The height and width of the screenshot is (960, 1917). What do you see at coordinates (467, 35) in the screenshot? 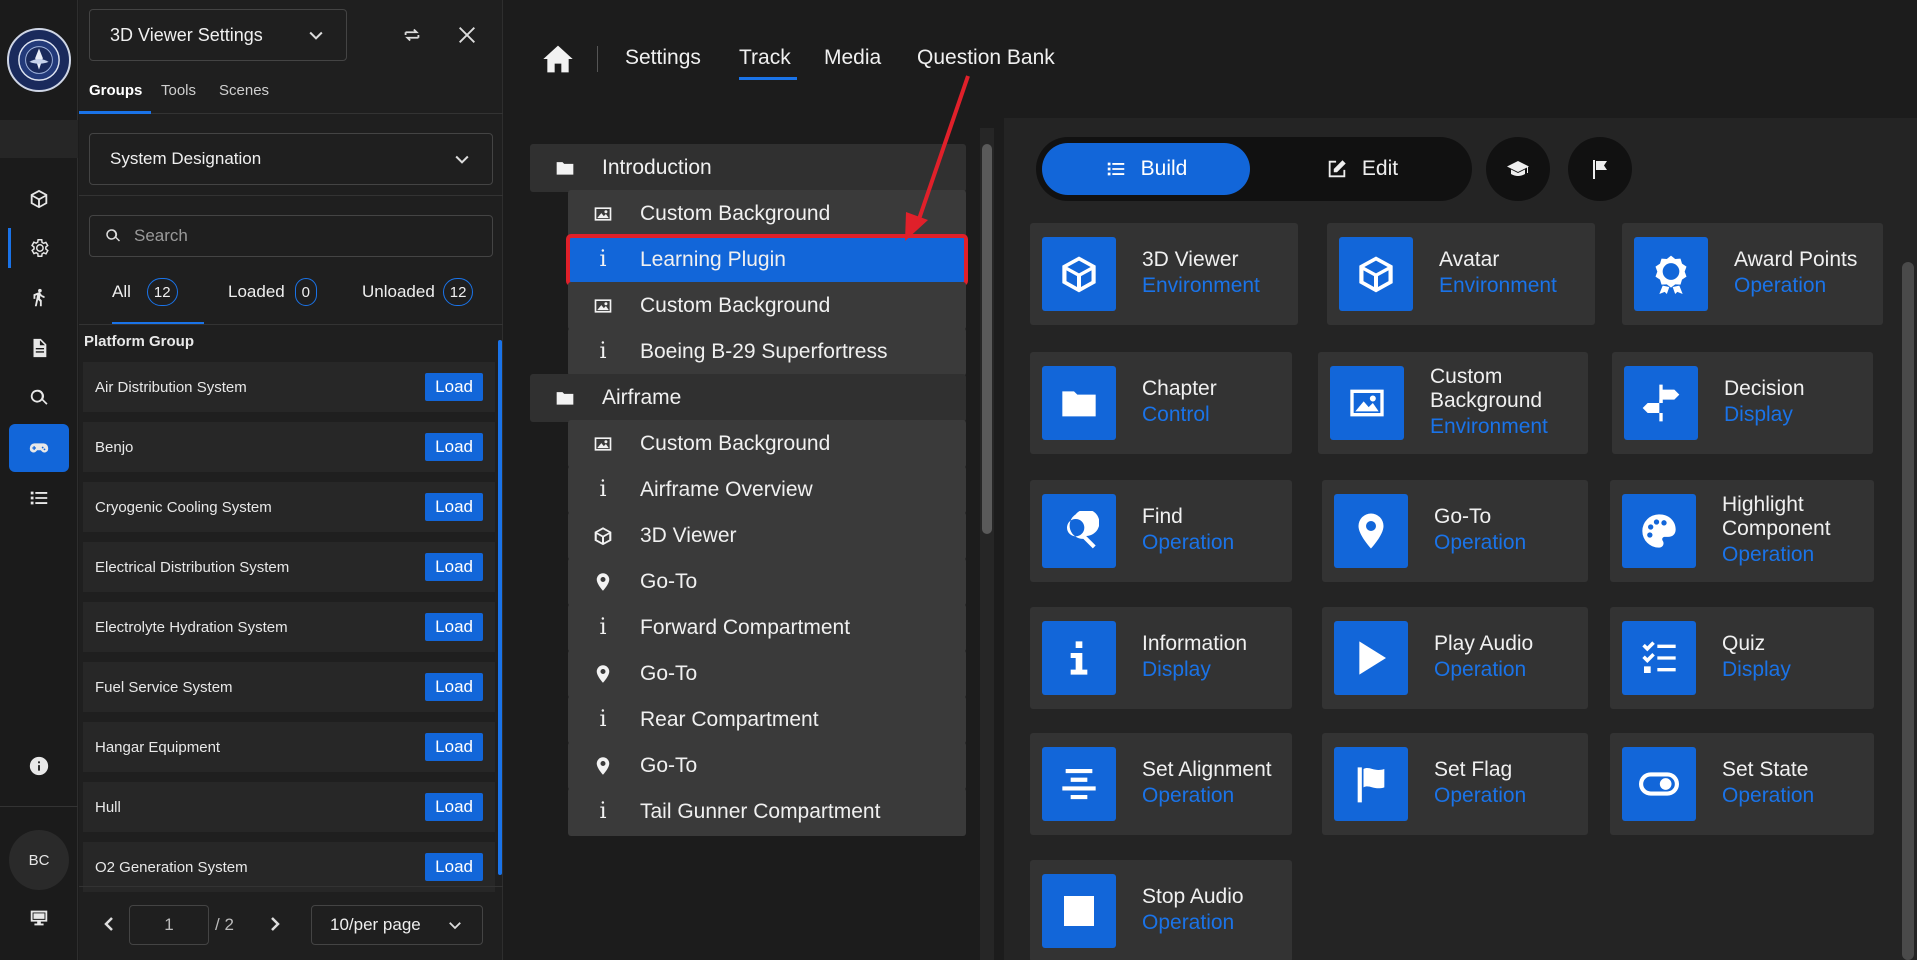
I see `close-panel-button` at bounding box center [467, 35].